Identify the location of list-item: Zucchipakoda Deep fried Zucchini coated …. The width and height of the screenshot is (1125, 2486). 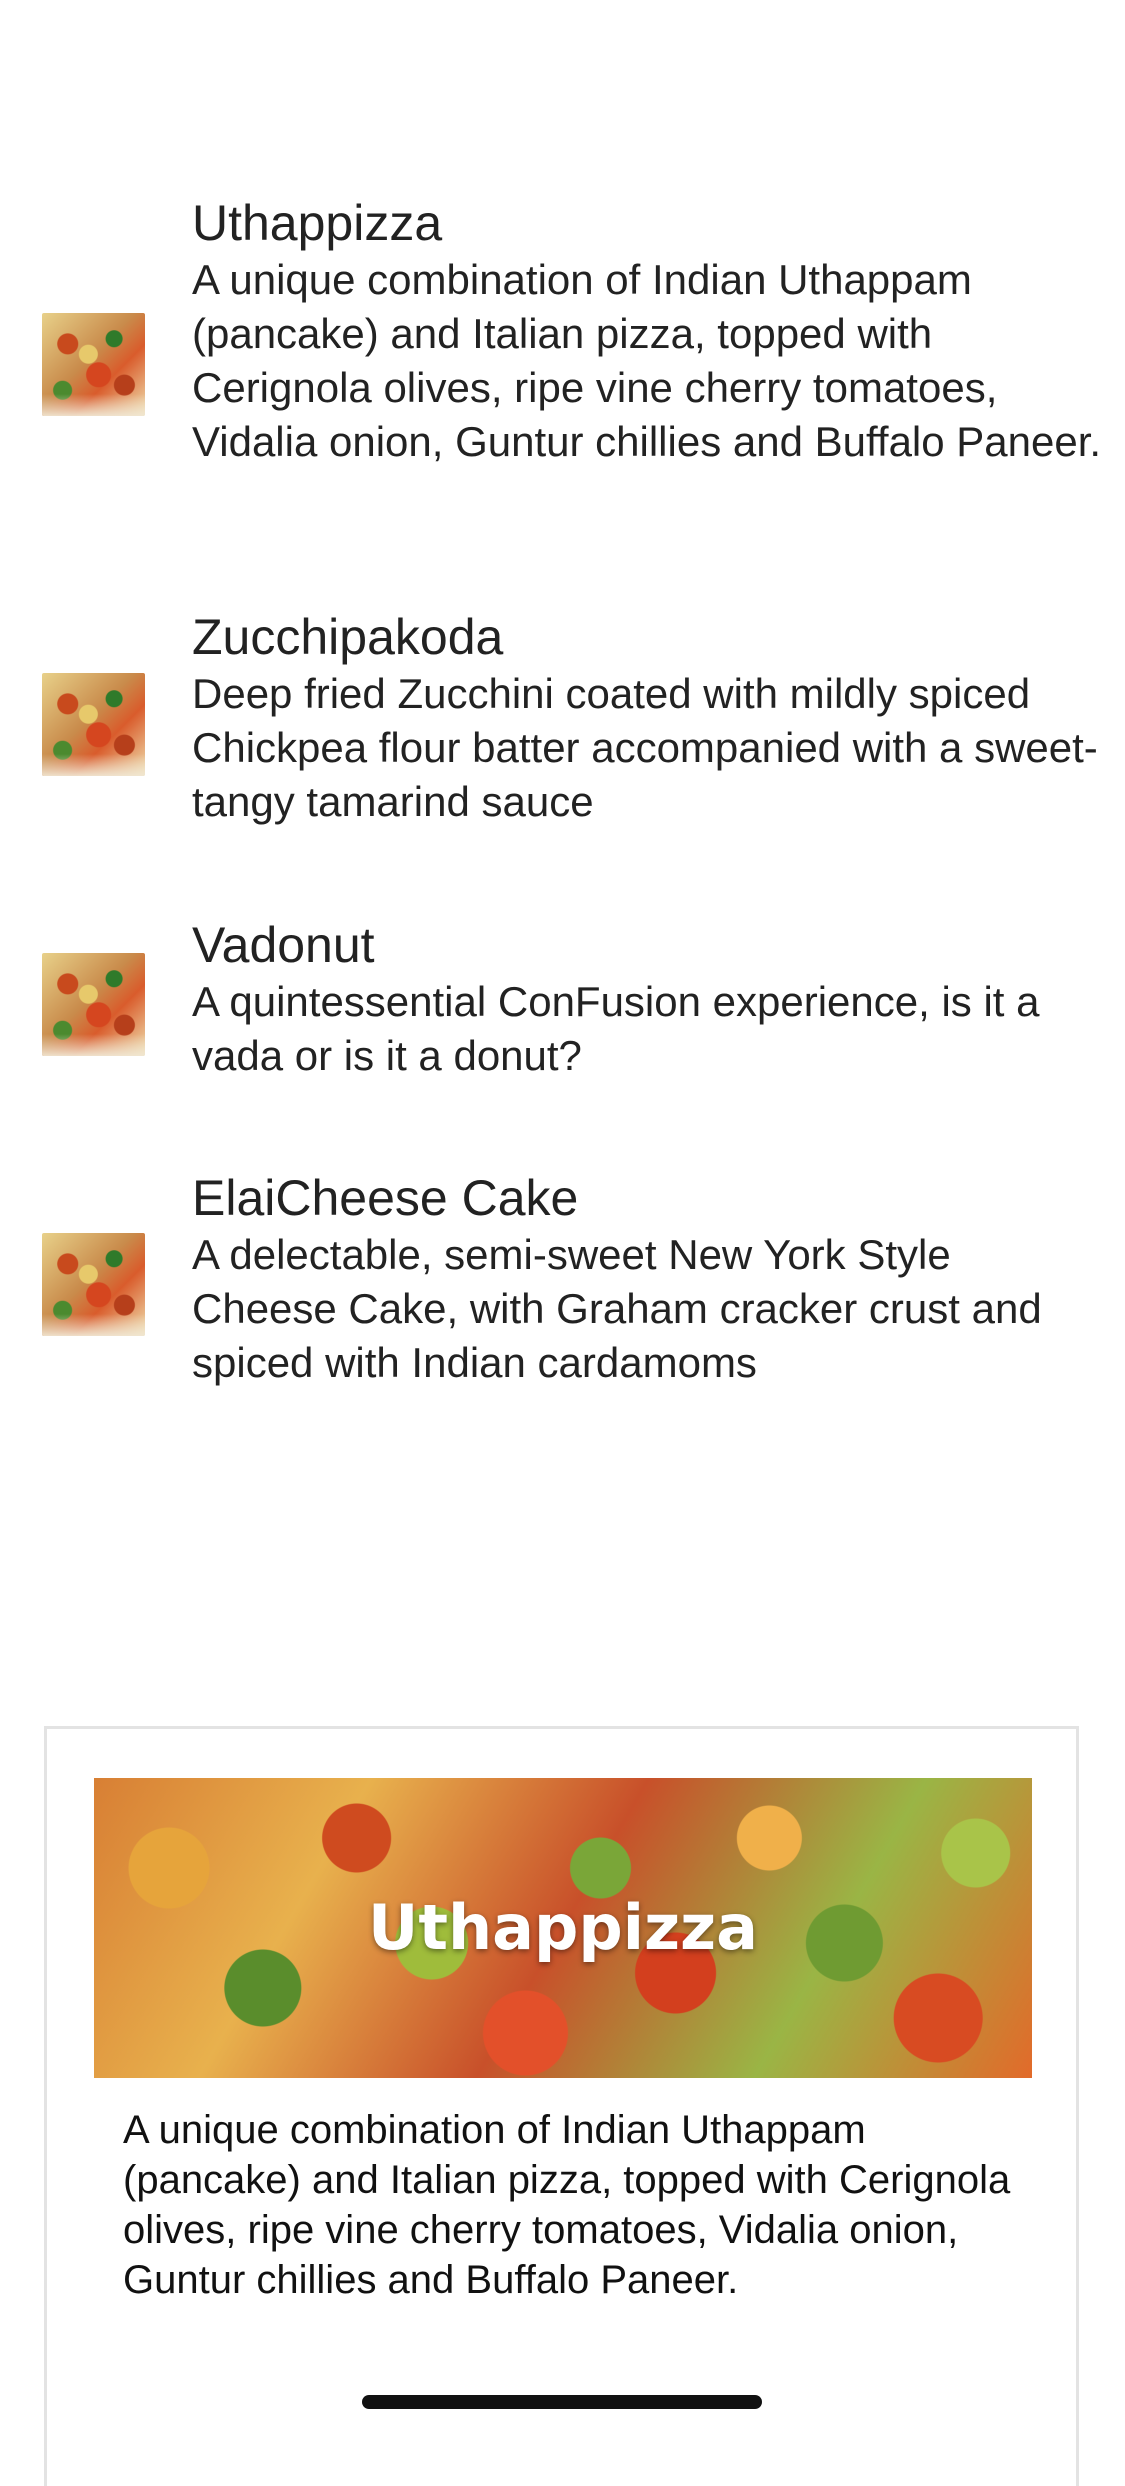
(562, 724).